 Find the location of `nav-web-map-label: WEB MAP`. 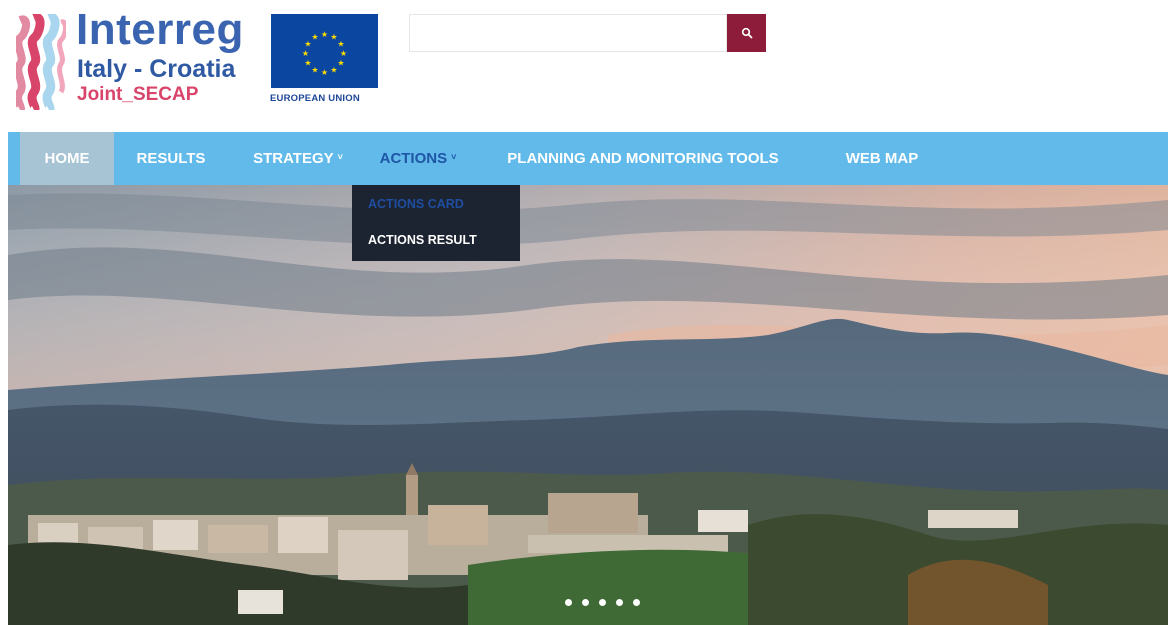

nav-web-map-label: WEB MAP is located at coordinates (882, 158).